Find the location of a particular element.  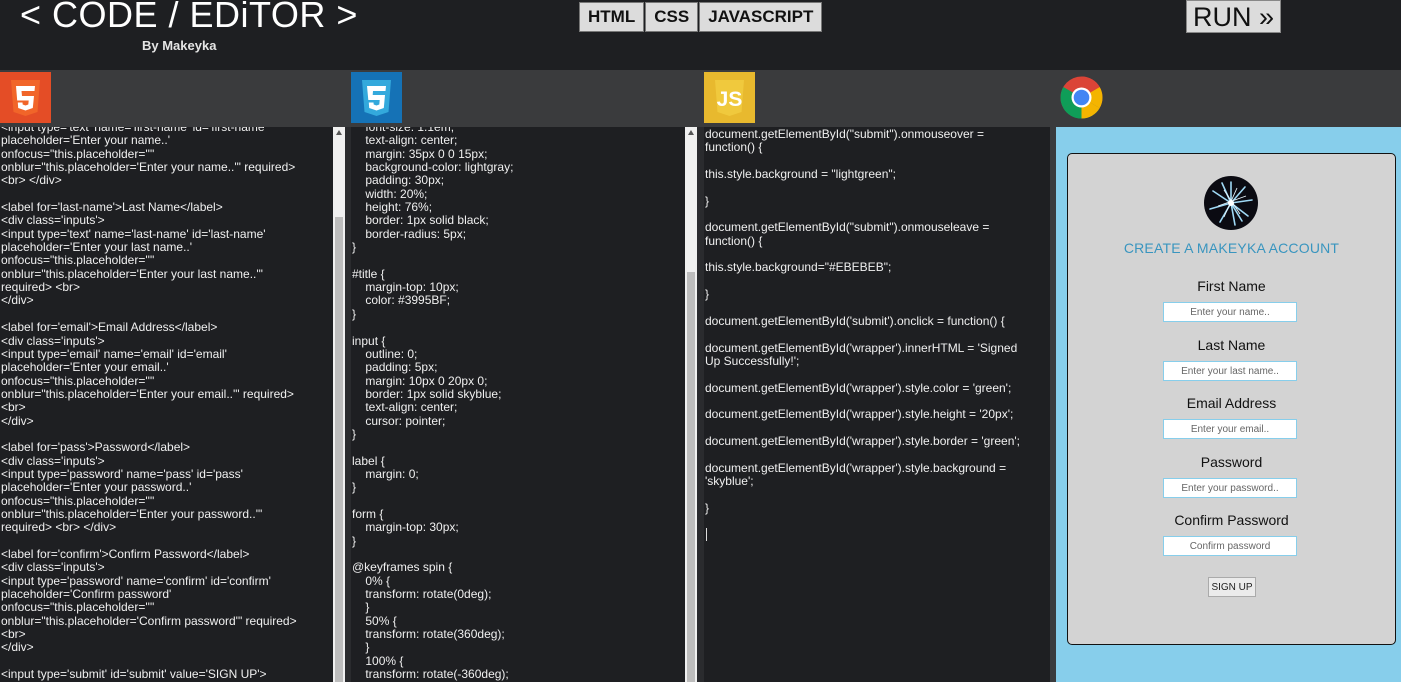

html5-icon is located at coordinates (25, 97).